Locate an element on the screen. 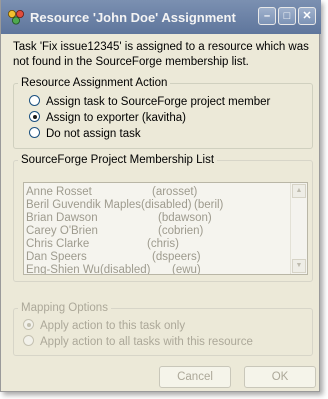  list-item: Beril Guvendik Maples(disabled) (beril) is located at coordinates (124, 205).